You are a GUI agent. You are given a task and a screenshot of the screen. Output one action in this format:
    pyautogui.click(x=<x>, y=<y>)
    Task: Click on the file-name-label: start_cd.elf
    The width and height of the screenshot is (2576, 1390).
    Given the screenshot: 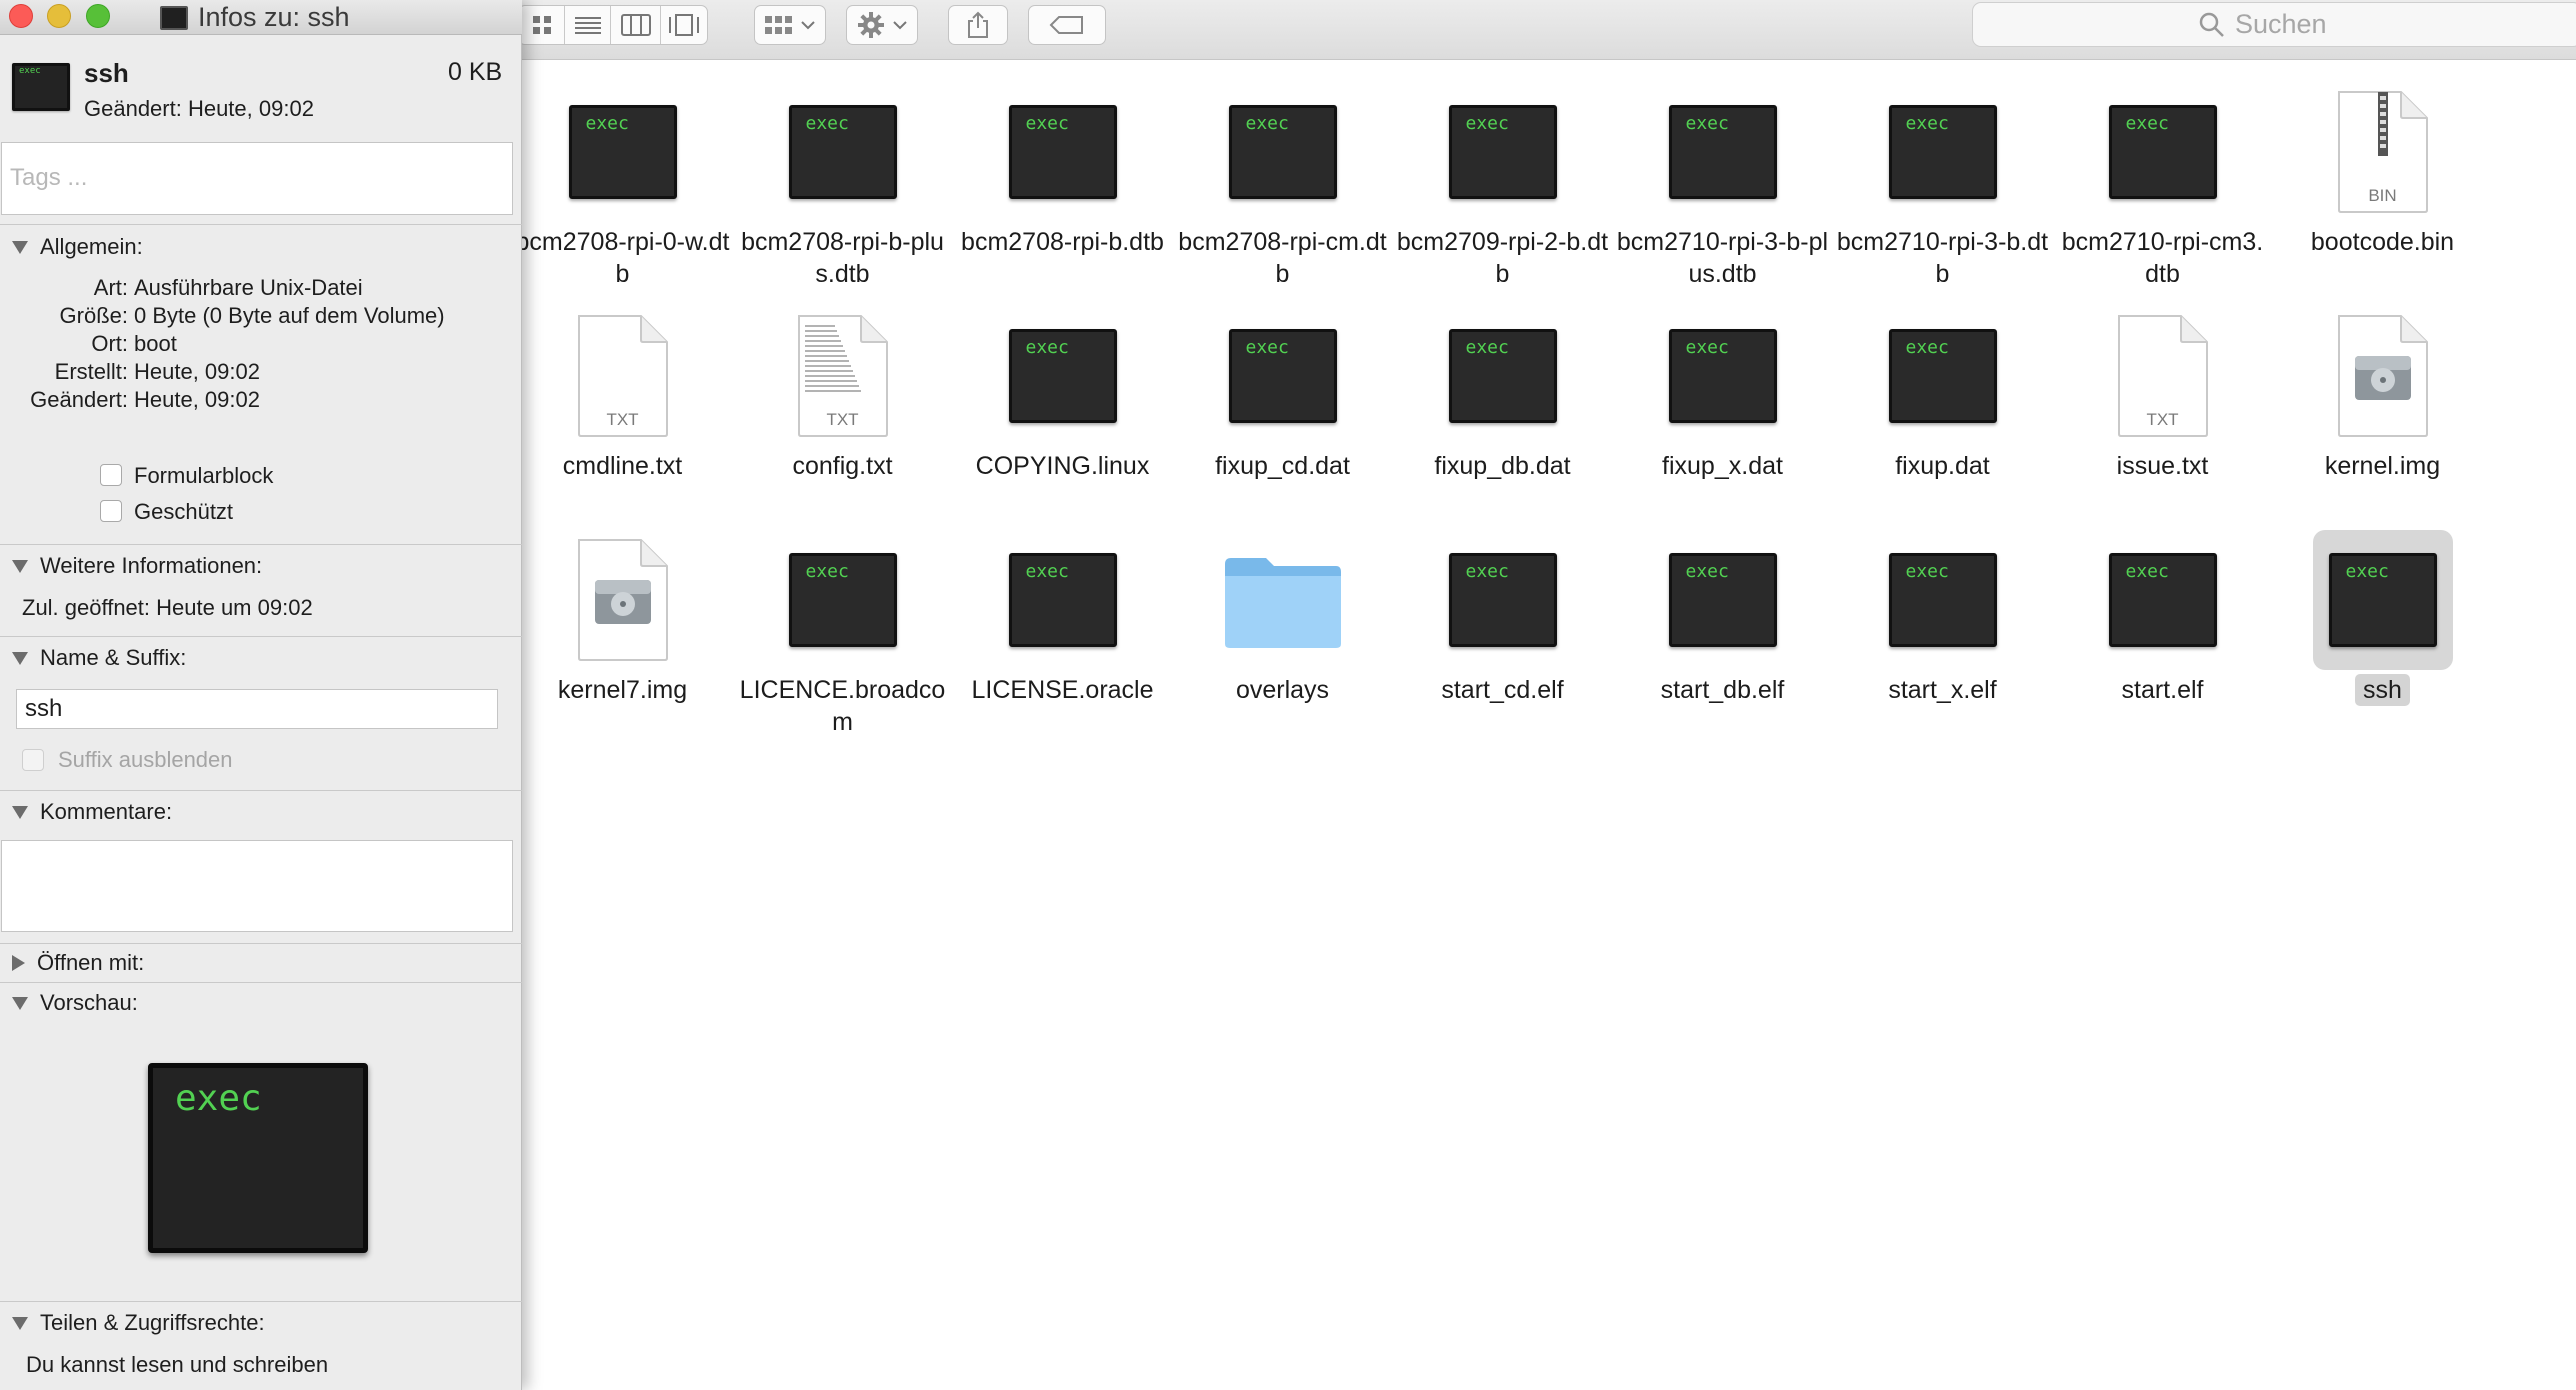 What is the action you would take?
    pyautogui.click(x=1502, y=690)
    